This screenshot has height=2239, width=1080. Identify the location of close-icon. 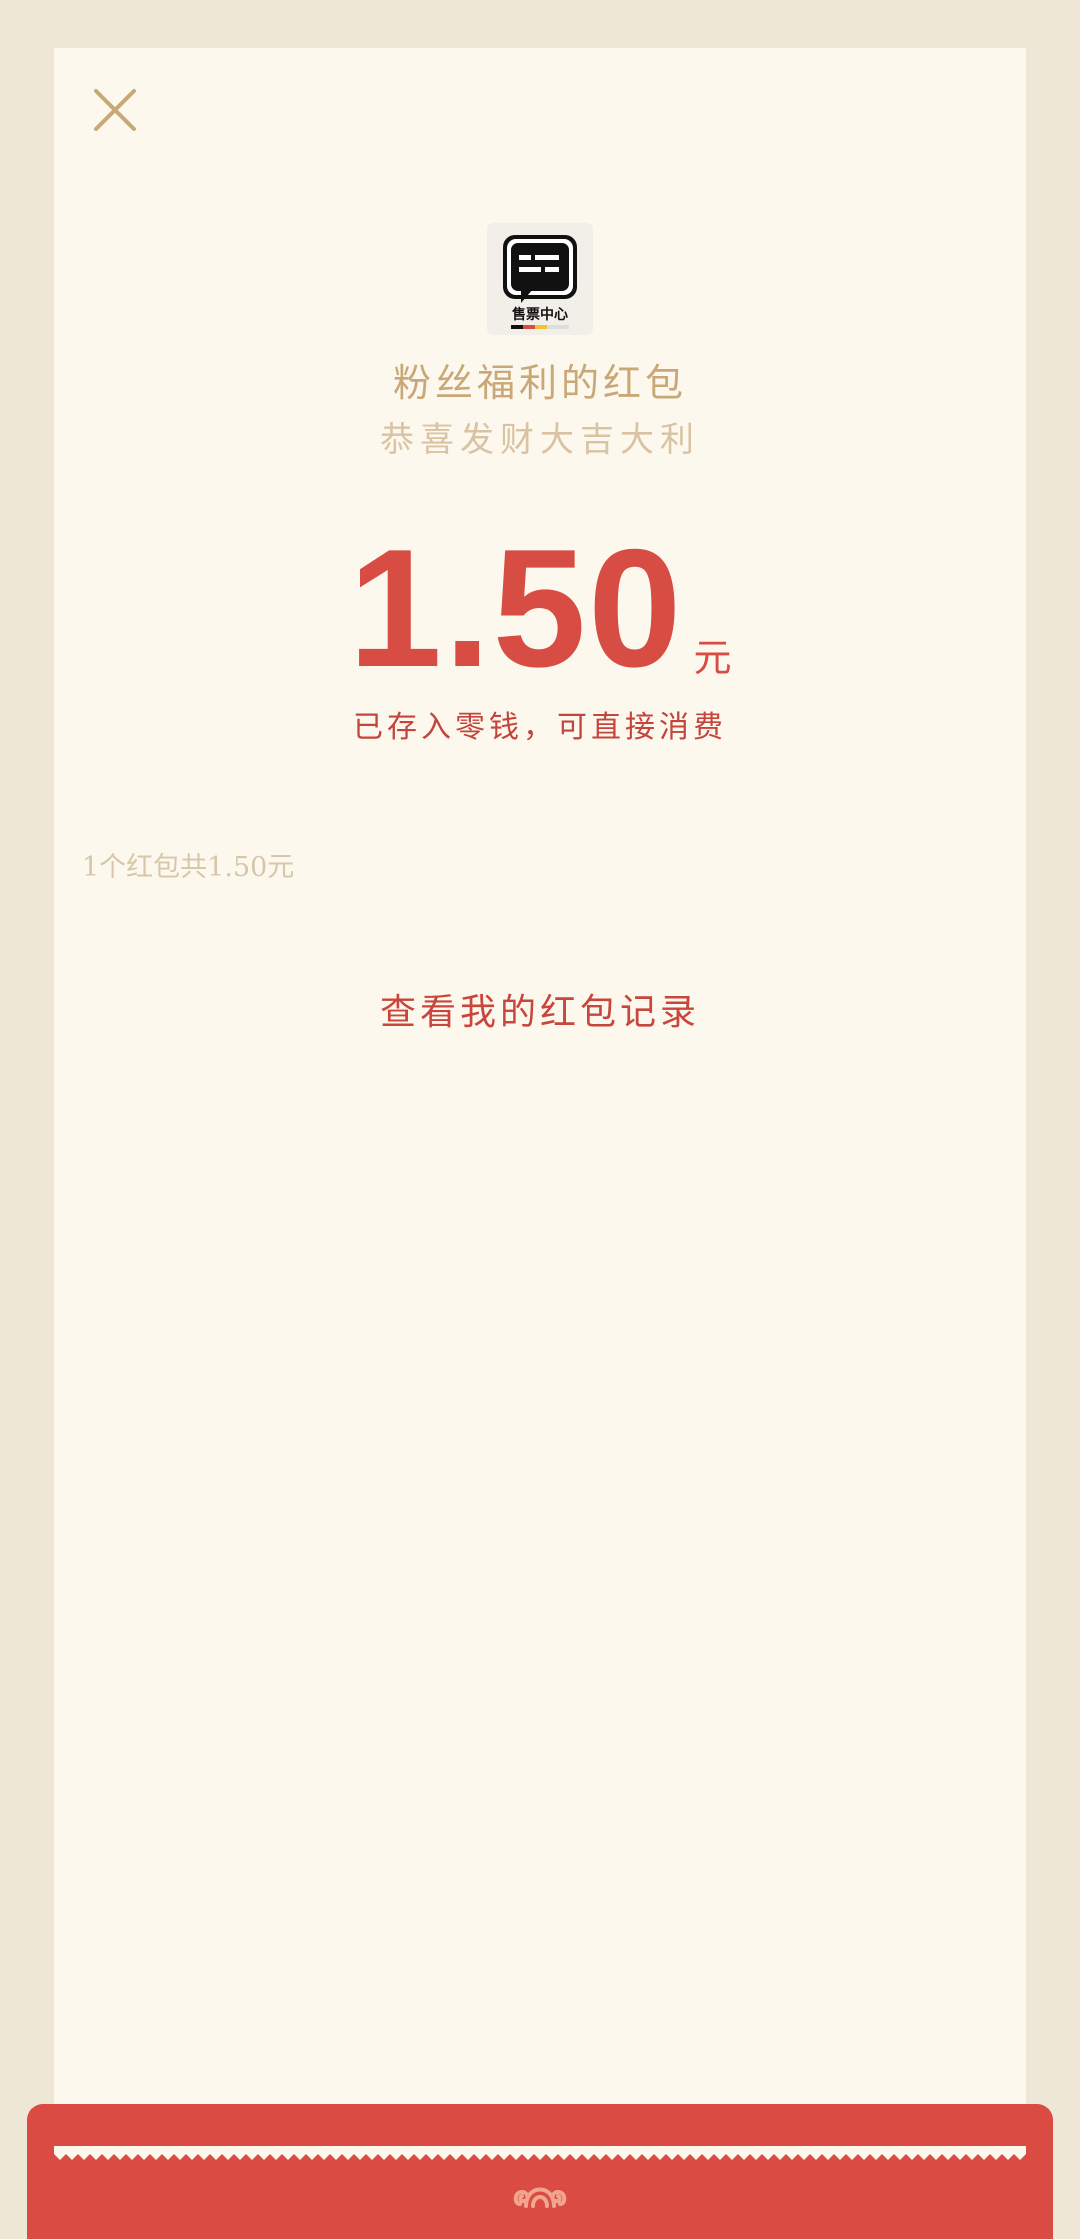
(115, 110).